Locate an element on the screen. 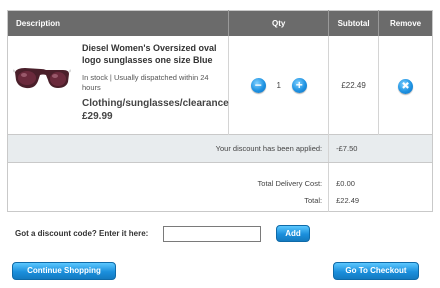 This screenshot has height=288, width=440. continue-shopping-button: Continue Shopping is located at coordinates (64, 271).